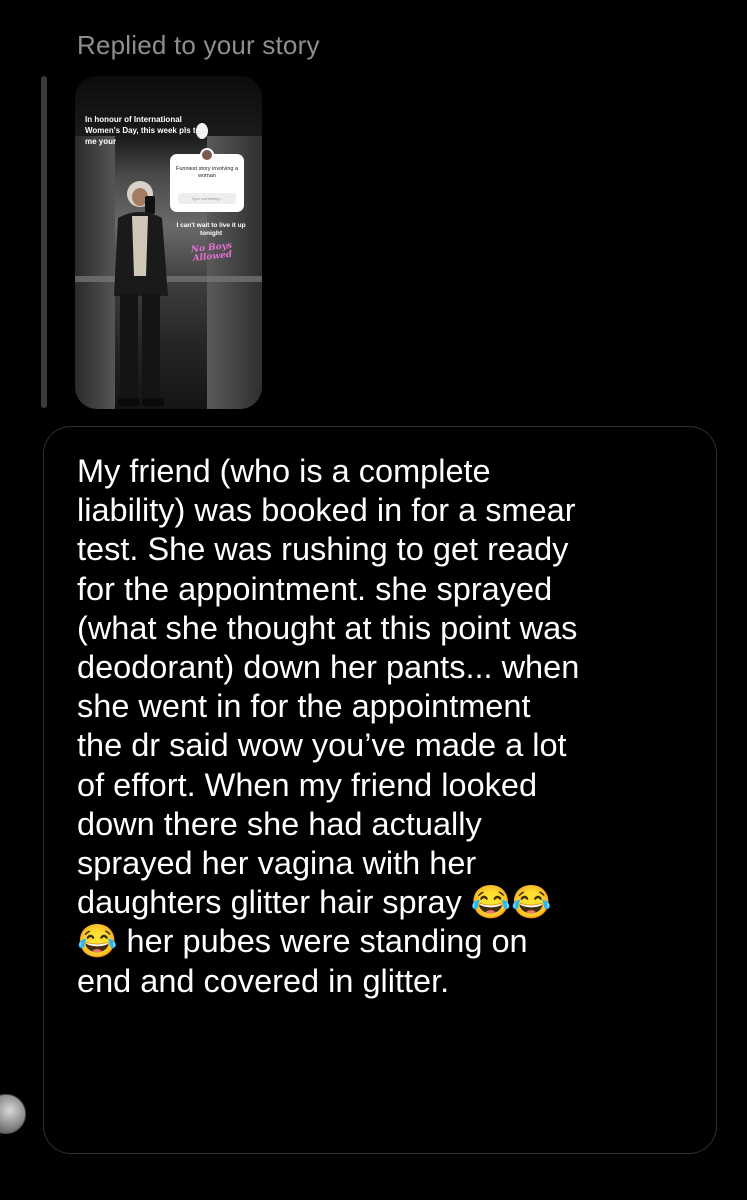 The width and height of the screenshot is (747, 1200). Describe the element at coordinates (13, 1114) in the screenshot. I see `sender-avatar` at that location.